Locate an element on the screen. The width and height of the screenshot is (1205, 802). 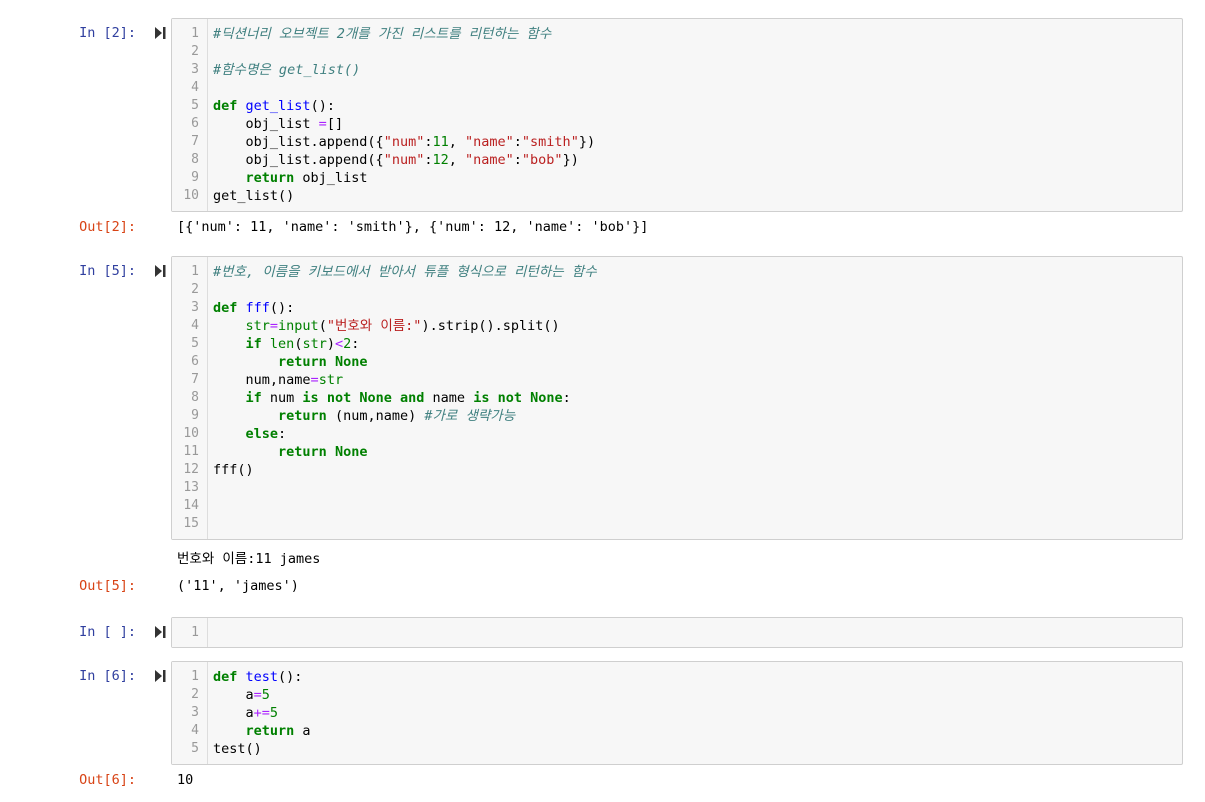
code-token: #번호, 이름을 키보드에서 받아서 튜플 형식으로 리턴하는 함수 is located at coordinates (405, 272).